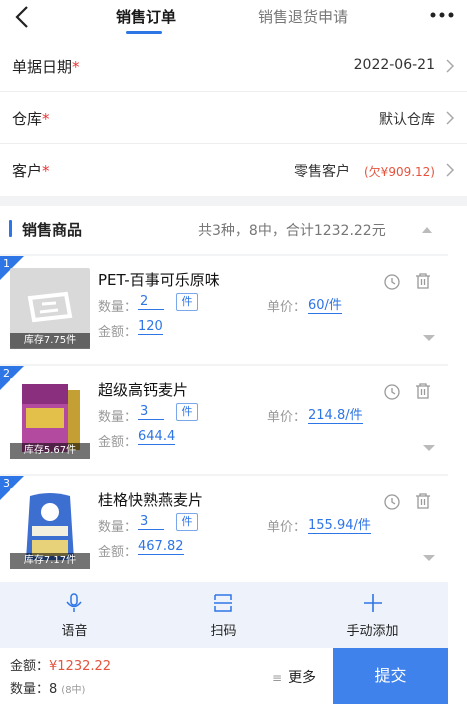 This screenshot has width=467, height=726. What do you see at coordinates (10, 228) in the screenshot?
I see `section-accent-bar` at bounding box center [10, 228].